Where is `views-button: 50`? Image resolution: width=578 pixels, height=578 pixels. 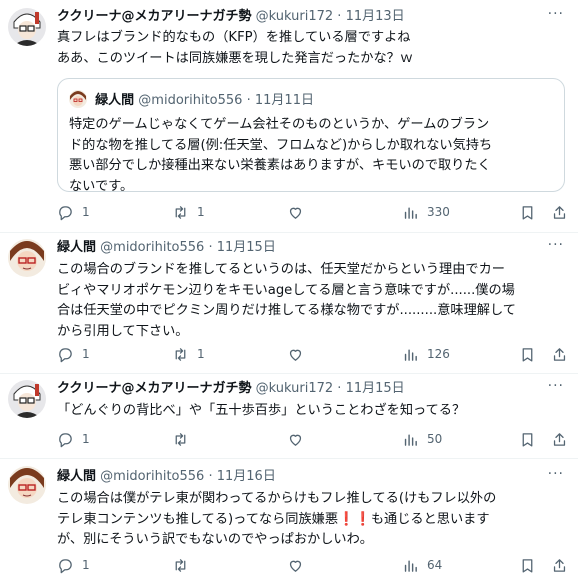
views-button: 50 is located at coordinates (422, 439).